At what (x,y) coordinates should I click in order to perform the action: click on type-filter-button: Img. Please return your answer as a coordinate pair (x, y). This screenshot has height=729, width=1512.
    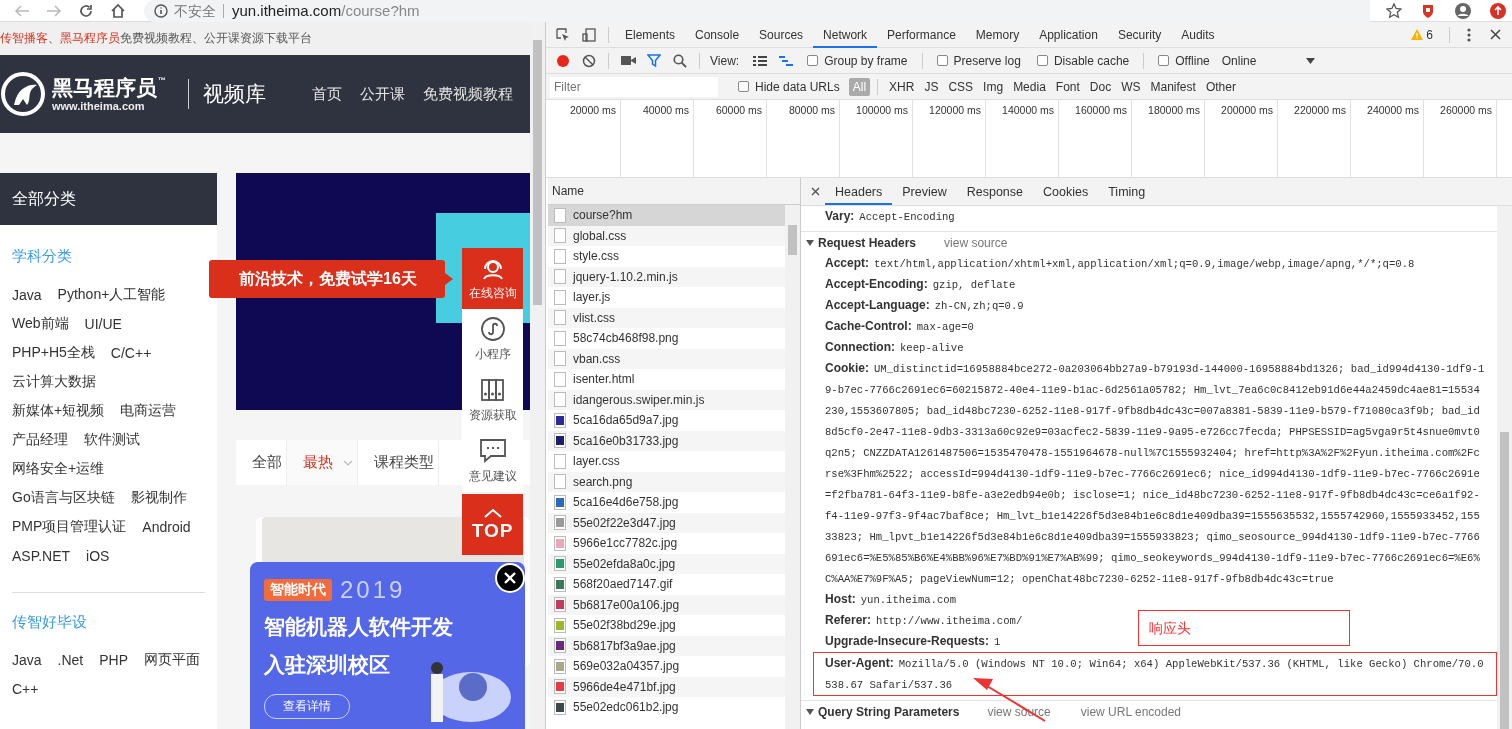
    Looking at the image, I should click on (993, 86).